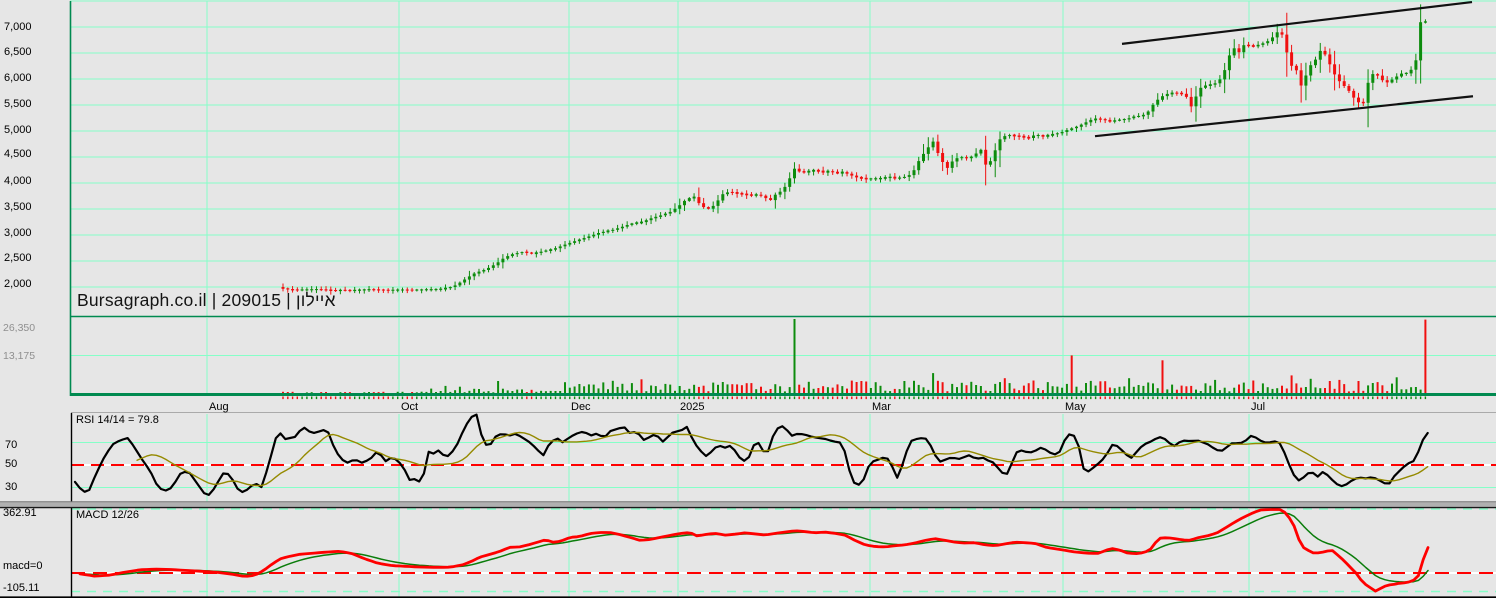 This screenshot has height=598, width=1496. What do you see at coordinates (21, 588) in the screenshot?
I see `macd-axis-min-label: -105.11` at bounding box center [21, 588].